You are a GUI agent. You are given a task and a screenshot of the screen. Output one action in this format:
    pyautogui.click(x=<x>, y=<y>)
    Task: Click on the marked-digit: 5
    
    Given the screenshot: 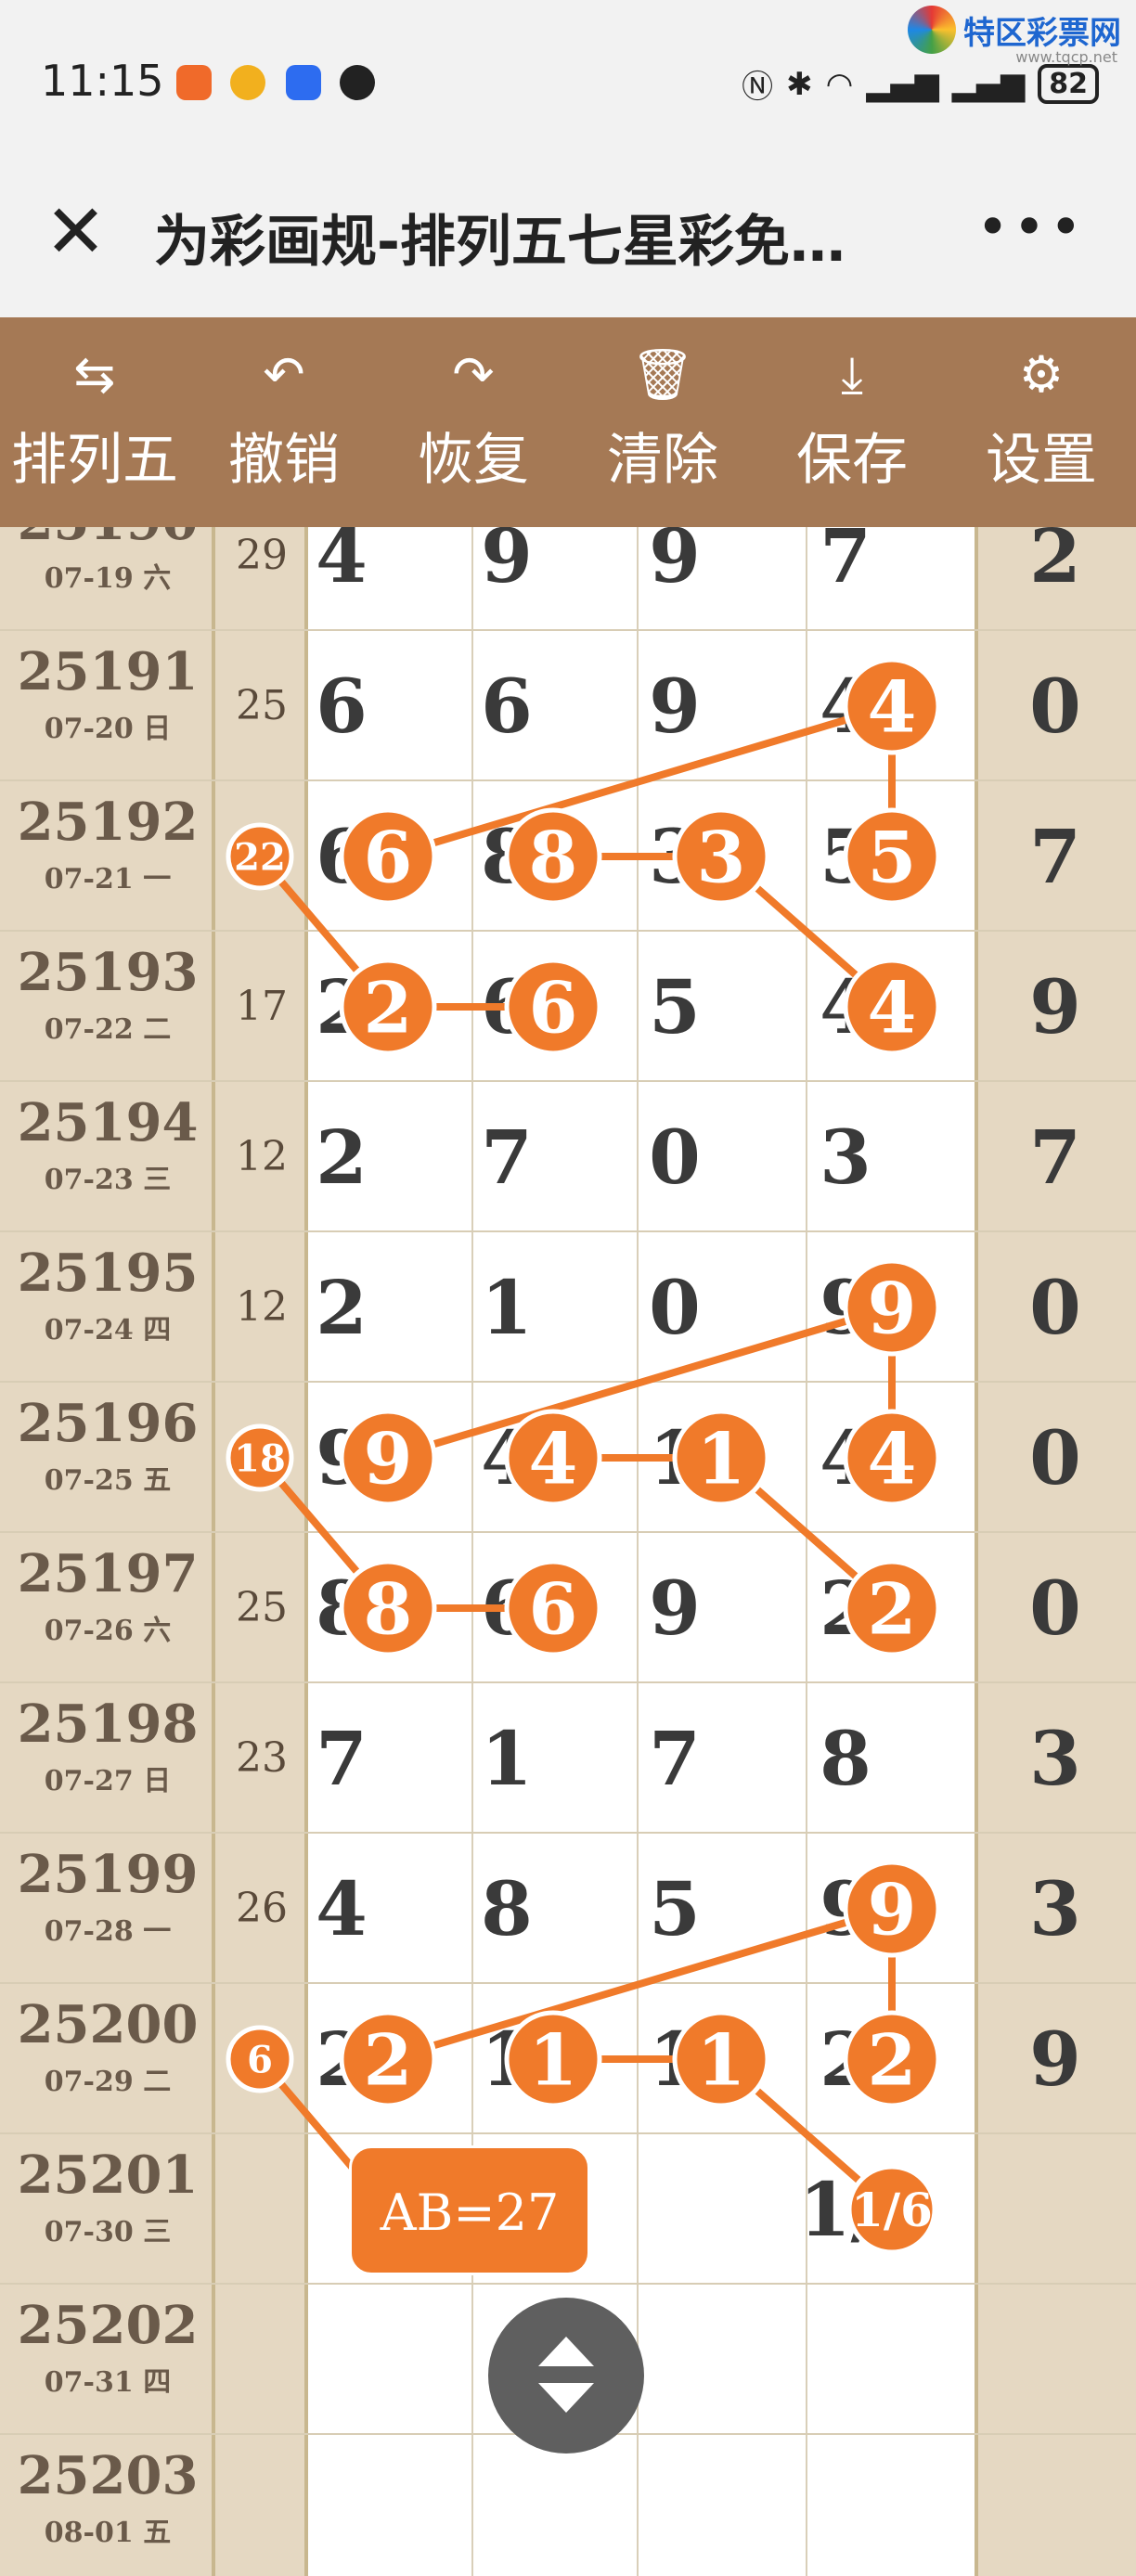 What is the action you would take?
    pyautogui.click(x=892, y=856)
    